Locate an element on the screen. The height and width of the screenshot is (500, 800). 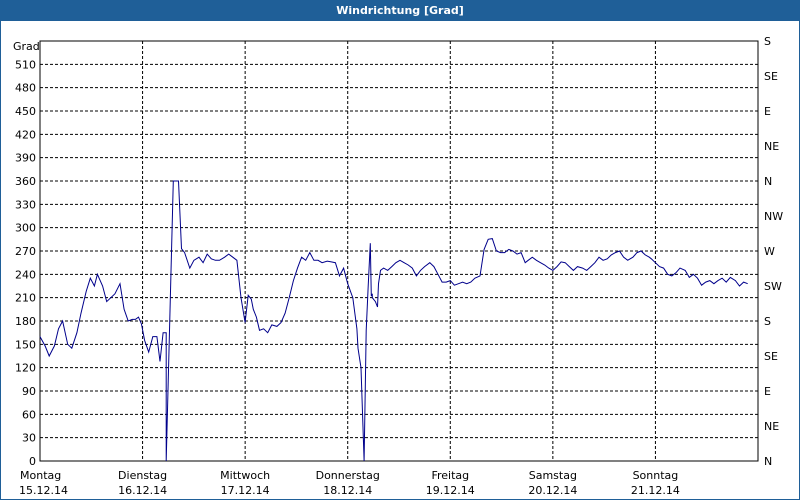
right-axis-ticks: N NE E SE S SW W NW N NE E SE S is located at coordinates (773, 251).